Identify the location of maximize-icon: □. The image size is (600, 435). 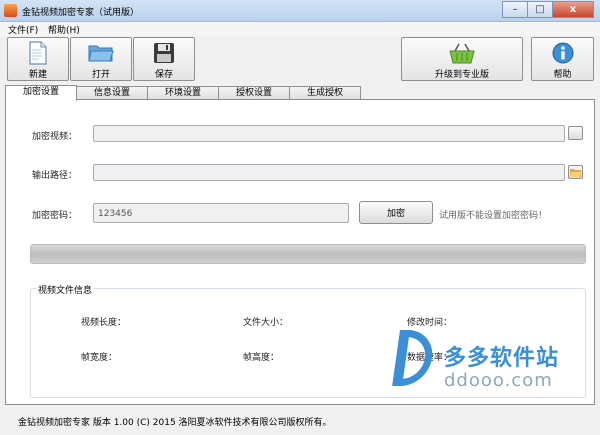
(540, 9).